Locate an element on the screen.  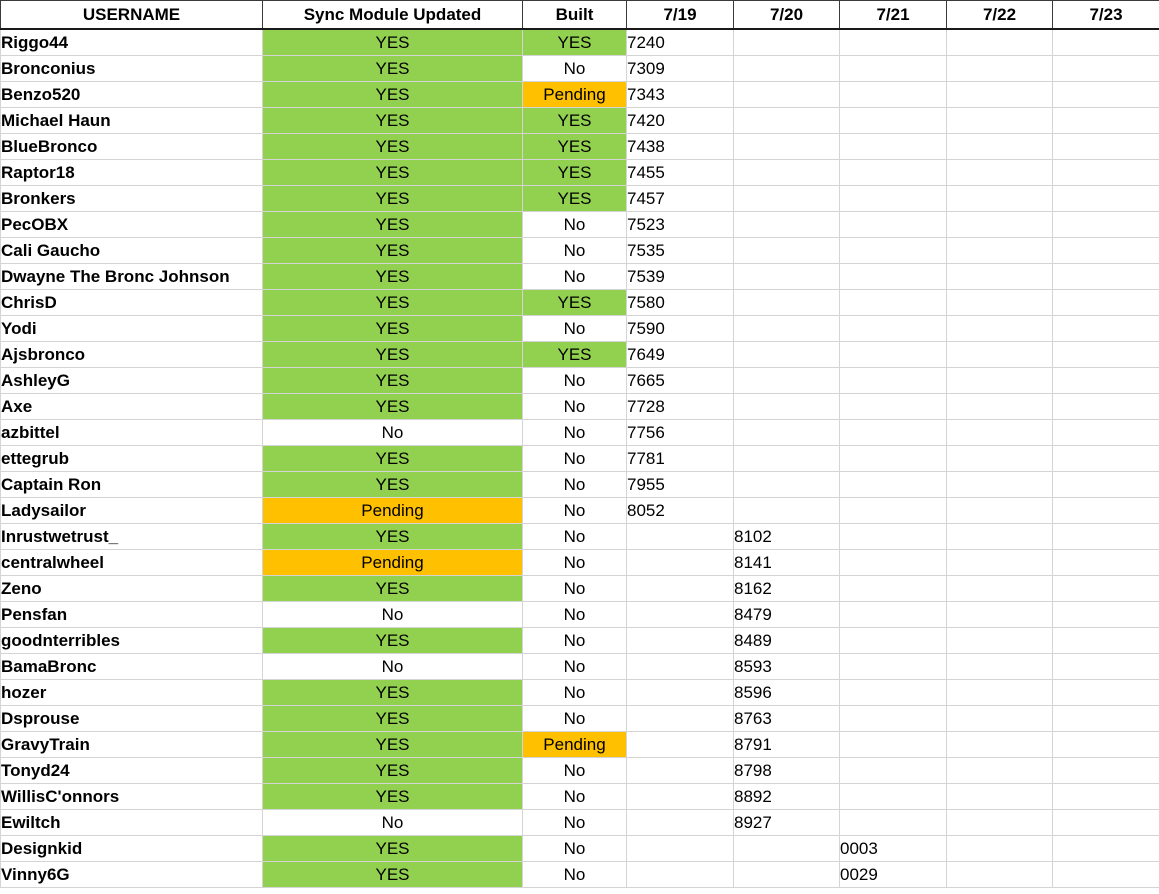
username-cell: AshleyG is located at coordinates (131, 380).